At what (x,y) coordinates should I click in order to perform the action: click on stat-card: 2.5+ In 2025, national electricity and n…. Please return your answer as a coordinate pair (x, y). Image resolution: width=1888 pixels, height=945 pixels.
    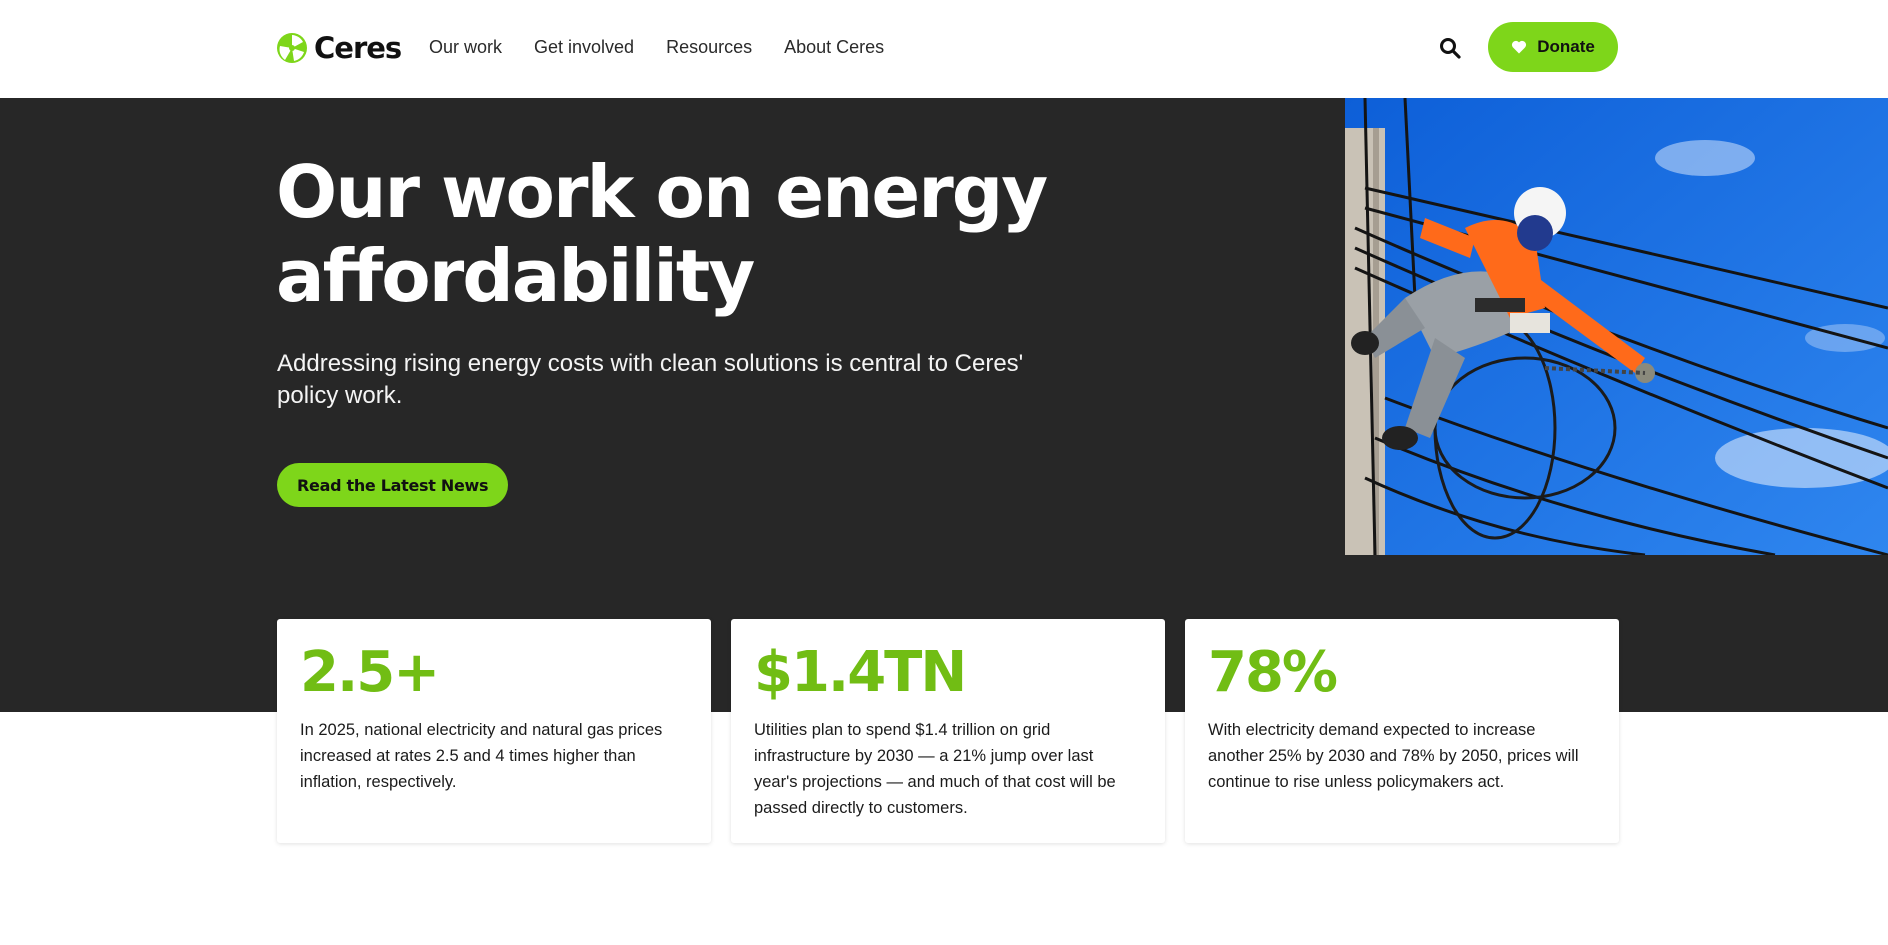
    Looking at the image, I should click on (494, 731).